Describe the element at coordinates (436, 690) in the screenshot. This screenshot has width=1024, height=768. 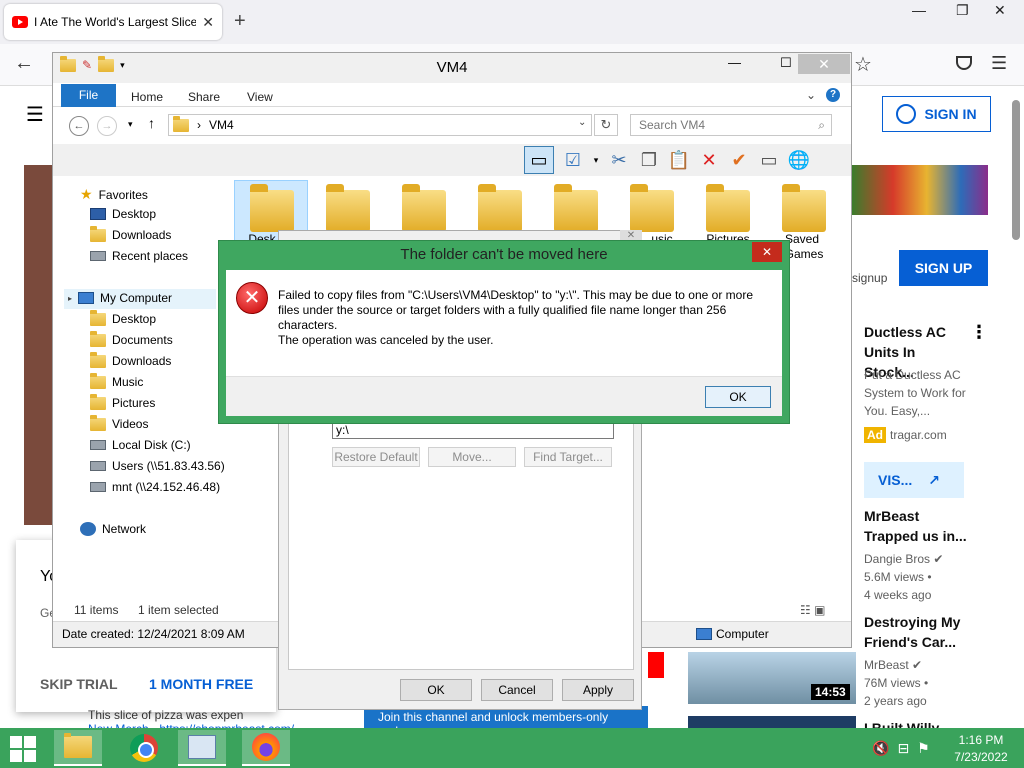
I see `ok-button: OK` at that location.